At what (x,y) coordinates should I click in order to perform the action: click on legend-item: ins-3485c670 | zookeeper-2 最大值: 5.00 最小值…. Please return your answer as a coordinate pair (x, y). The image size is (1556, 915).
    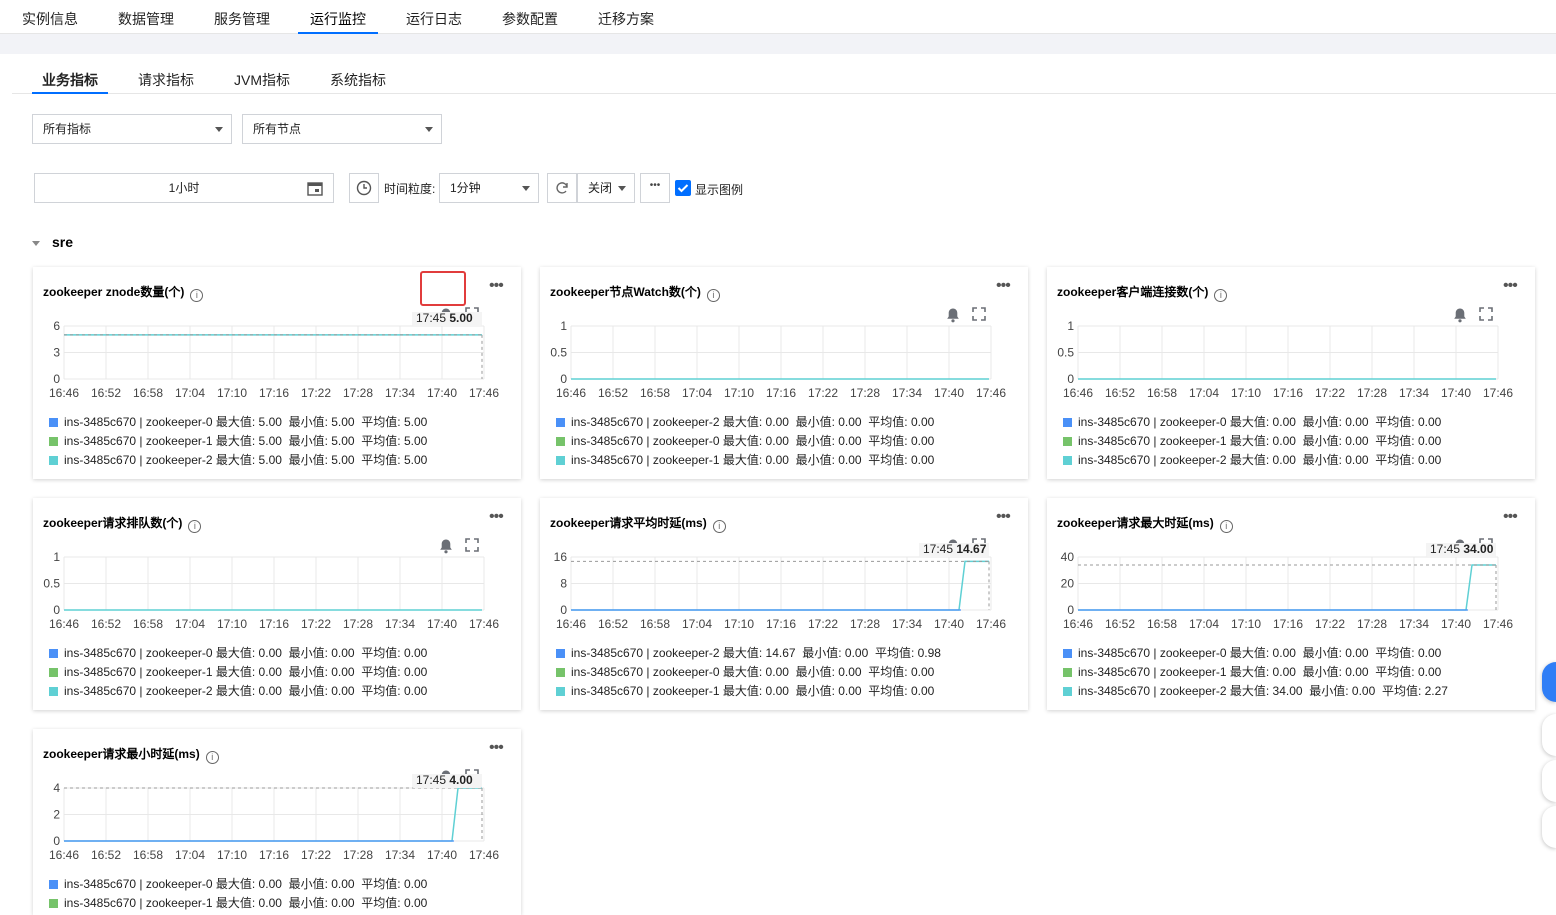
    Looking at the image, I should click on (238, 459).